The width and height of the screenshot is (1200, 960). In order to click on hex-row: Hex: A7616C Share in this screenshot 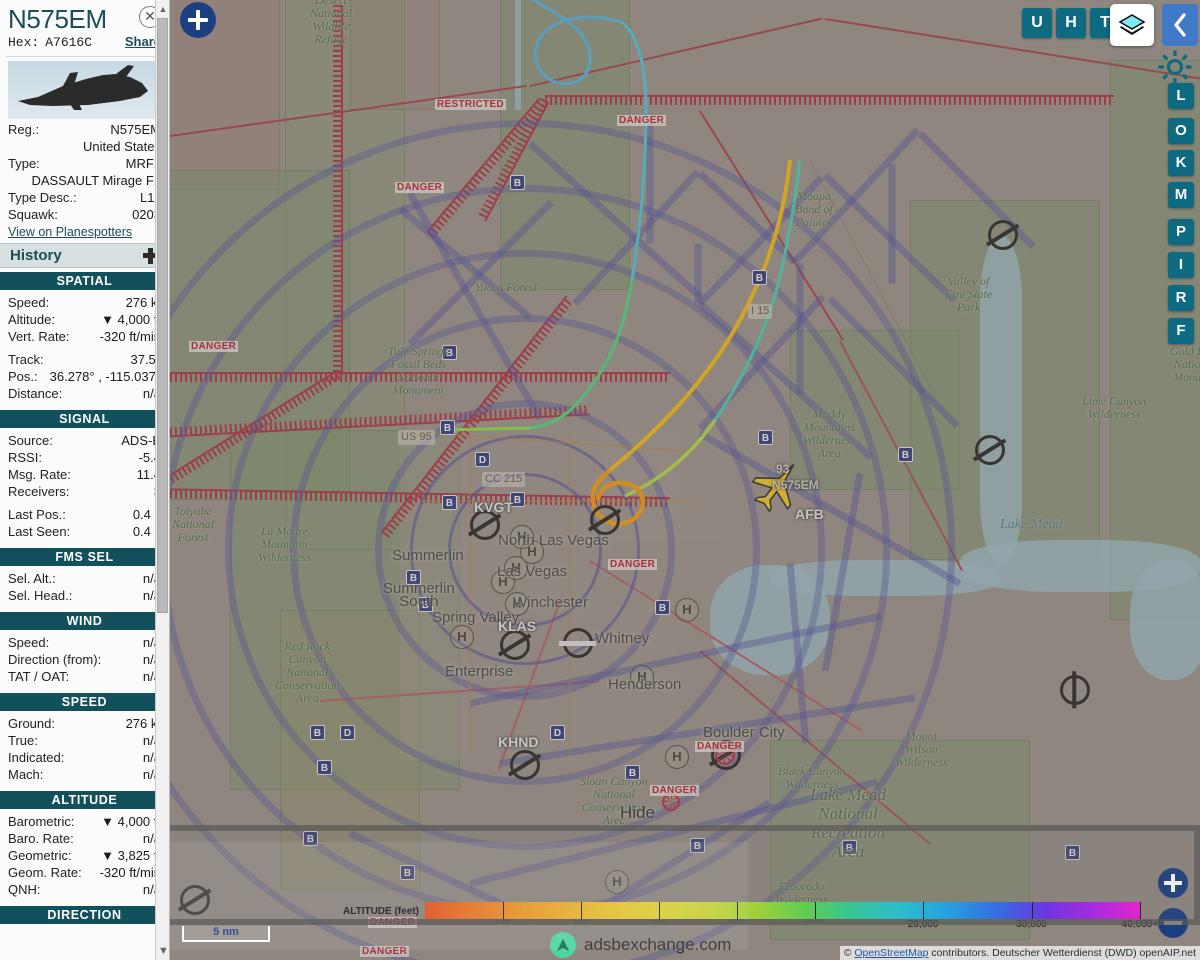, I will do `click(84, 44)`.